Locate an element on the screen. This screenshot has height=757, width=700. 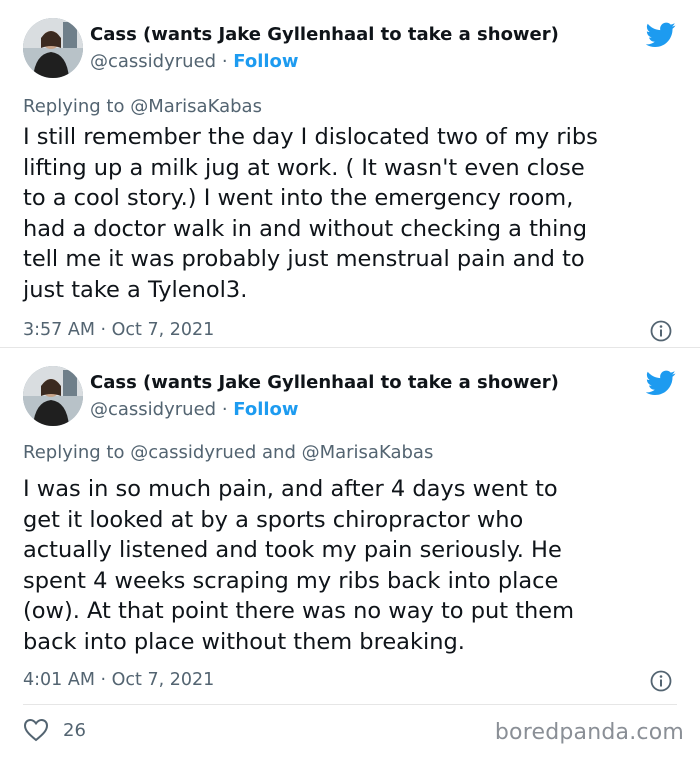
reply-context: Replying to @MarisaKabas is located at coordinates (142, 106).